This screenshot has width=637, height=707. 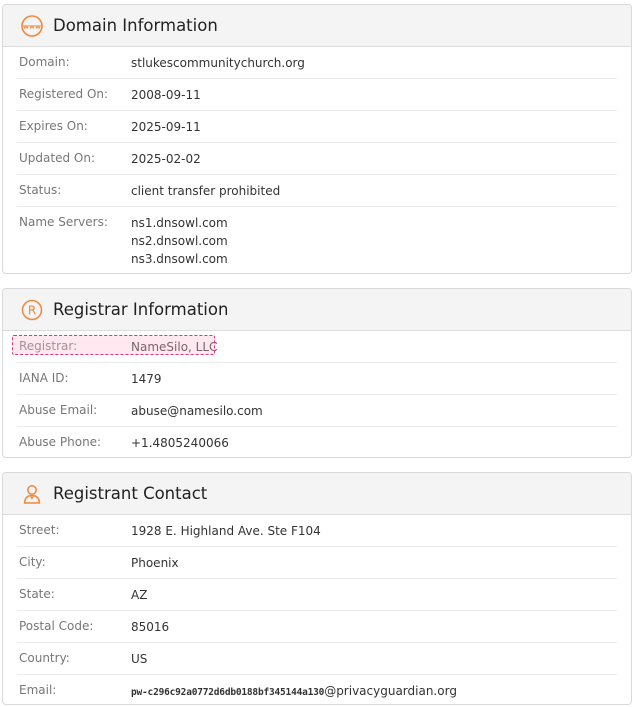 I want to click on abuse-phone-value: +1.4805240066, so click(x=180, y=443).